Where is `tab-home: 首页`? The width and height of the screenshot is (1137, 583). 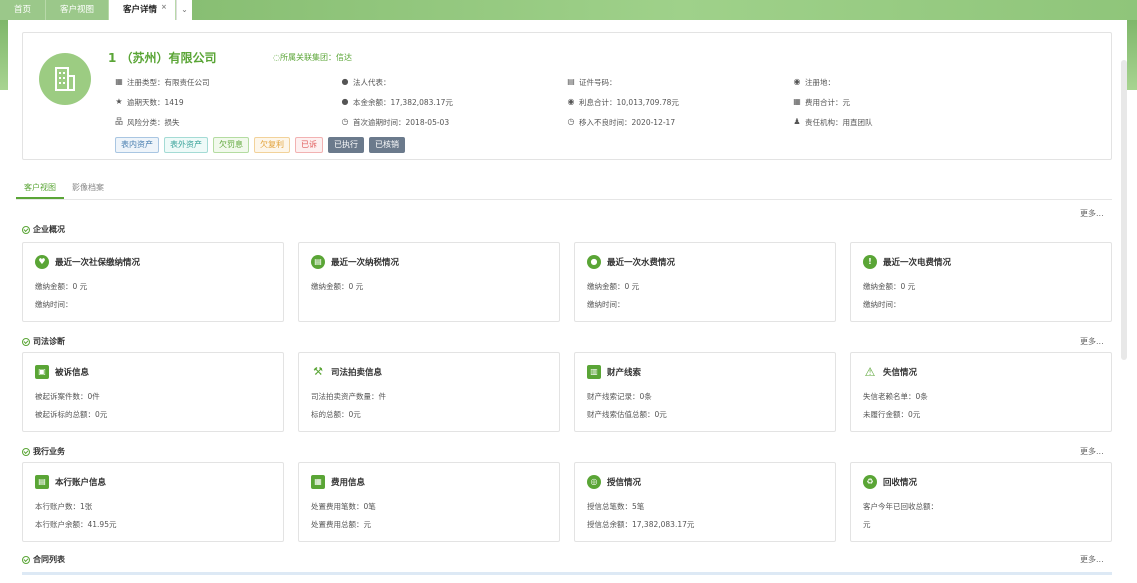 tab-home: 首页 is located at coordinates (23, 10).